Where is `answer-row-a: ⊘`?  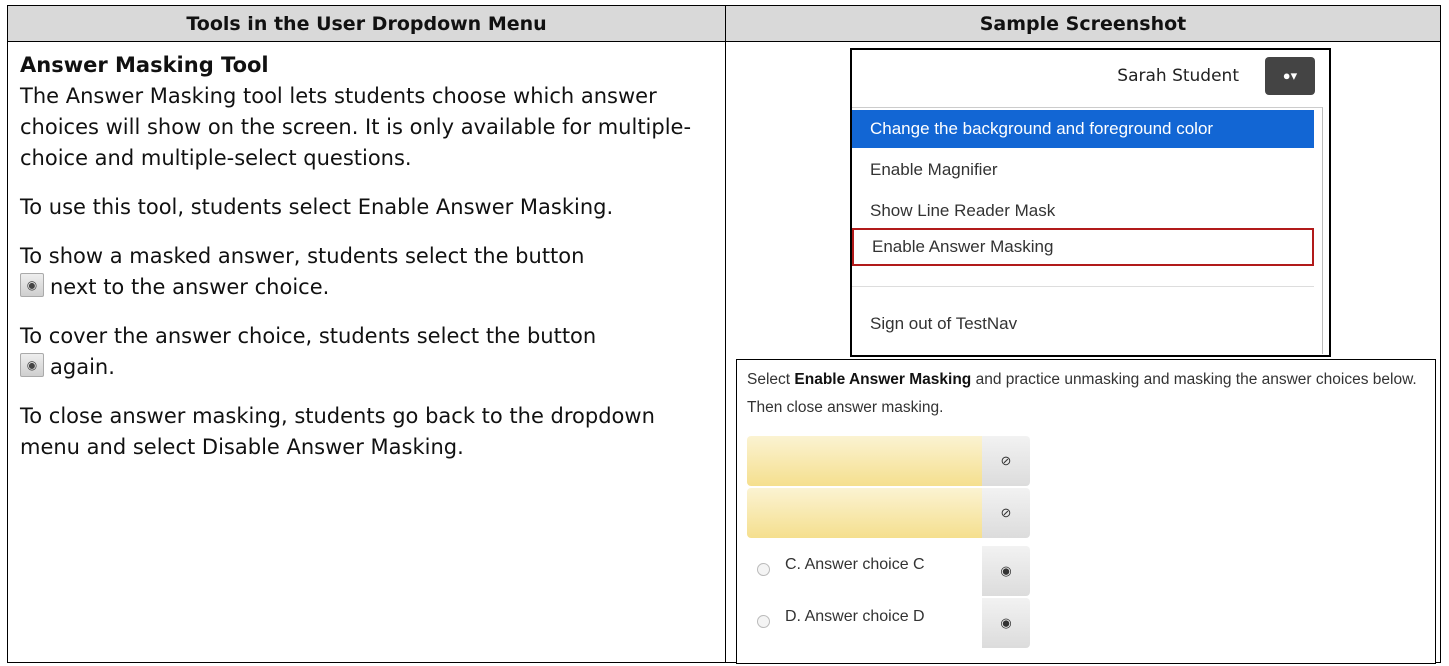
answer-row-a: ⊘ is located at coordinates (892, 461).